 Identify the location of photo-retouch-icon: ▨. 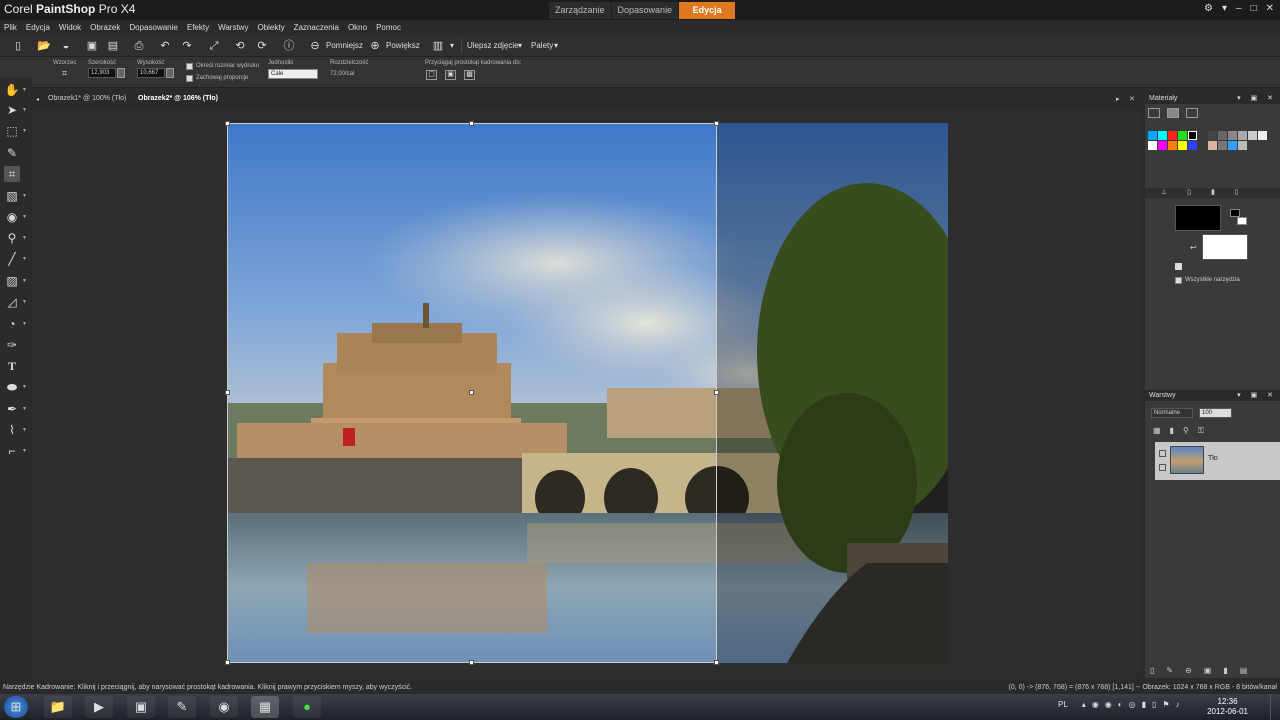
(12, 281).